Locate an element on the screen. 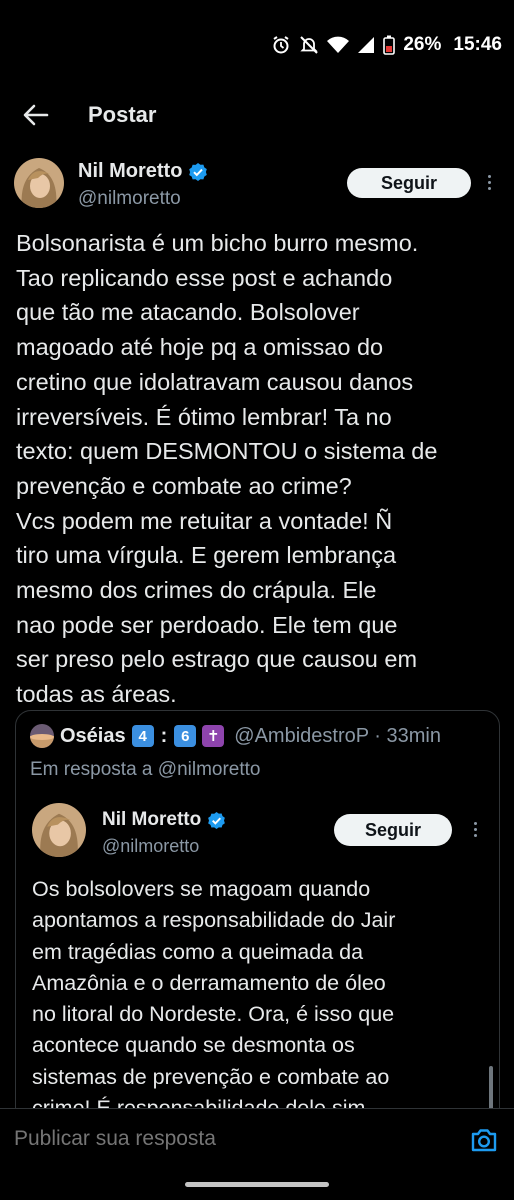 This screenshot has height=1200, width=514. reply-input is located at coordinates (224, 1139).